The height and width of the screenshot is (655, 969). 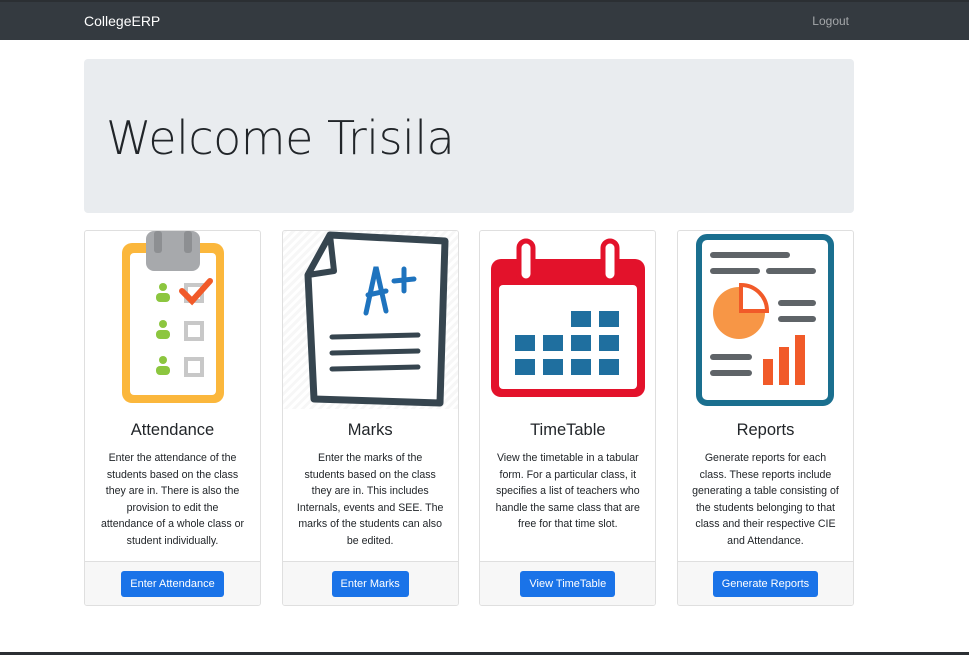 I want to click on calendar-icon, so click(x=567, y=317).